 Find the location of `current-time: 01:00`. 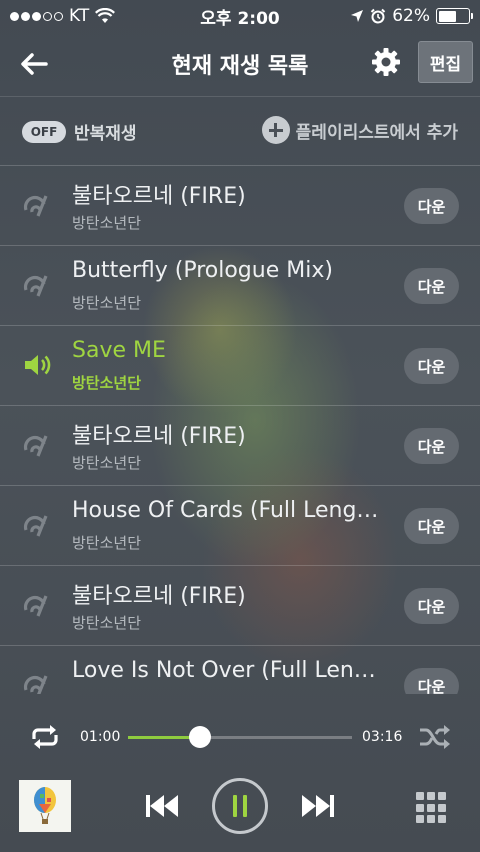

current-time: 01:00 is located at coordinates (100, 737).